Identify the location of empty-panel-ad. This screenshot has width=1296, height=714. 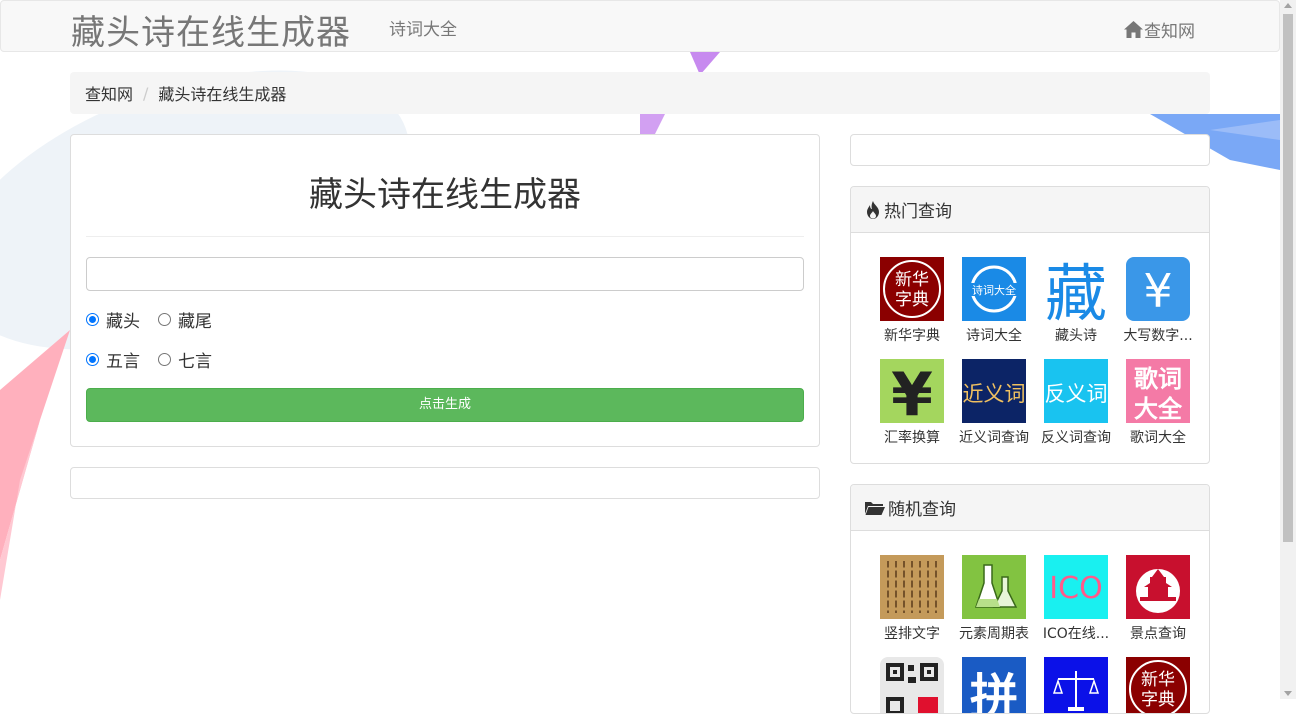
(1030, 150).